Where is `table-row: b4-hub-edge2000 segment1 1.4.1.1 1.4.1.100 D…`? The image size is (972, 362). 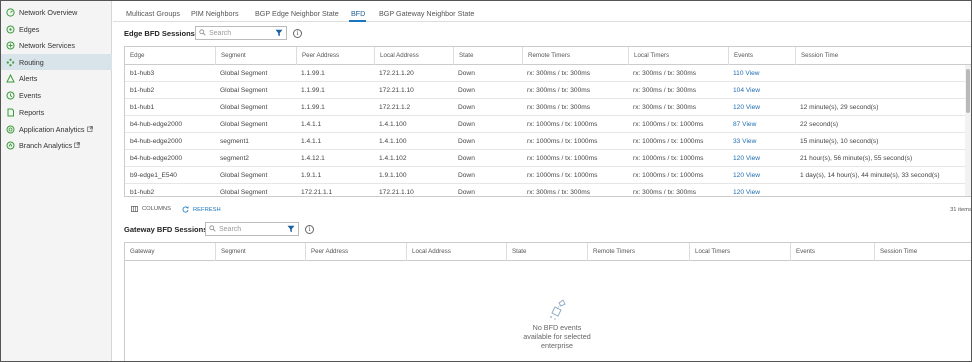
table-row: b4-hub-edge2000 segment1 1.4.1.1 1.4.1.100 D… is located at coordinates (548, 141).